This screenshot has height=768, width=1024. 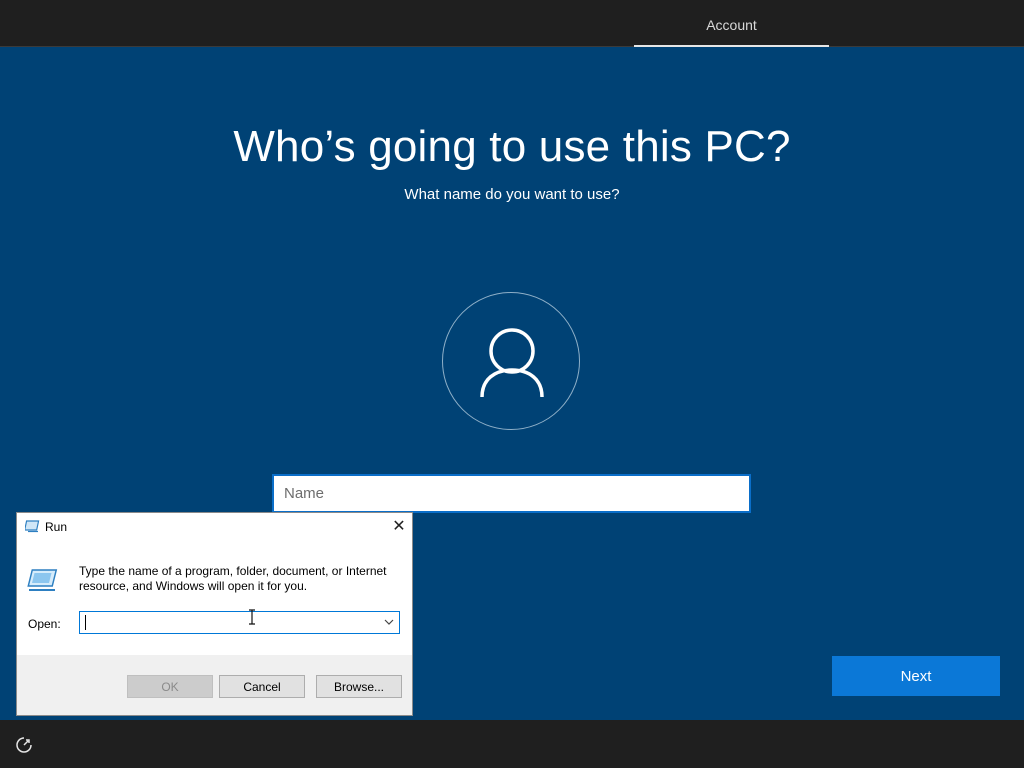 What do you see at coordinates (916, 676) in the screenshot?
I see `next-button: Next` at bounding box center [916, 676].